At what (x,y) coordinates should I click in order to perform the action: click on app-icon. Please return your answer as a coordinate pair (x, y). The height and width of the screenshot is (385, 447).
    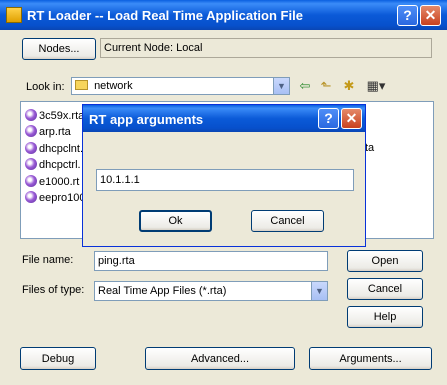
    Looking at the image, I should click on (14, 15).